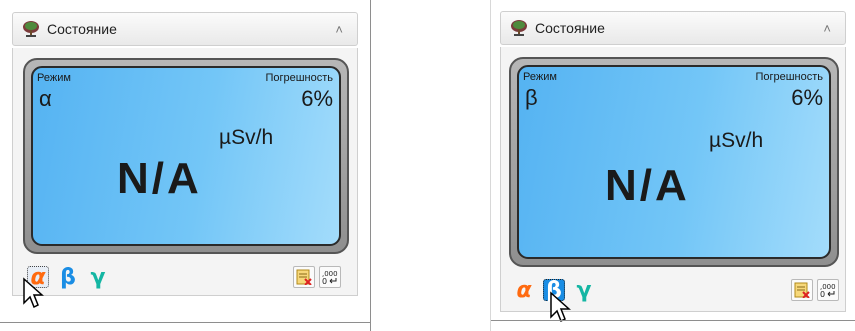 This screenshot has height=331, width=855. Describe the element at coordinates (45, 98) in the screenshot. I see `mode-value: α` at that location.